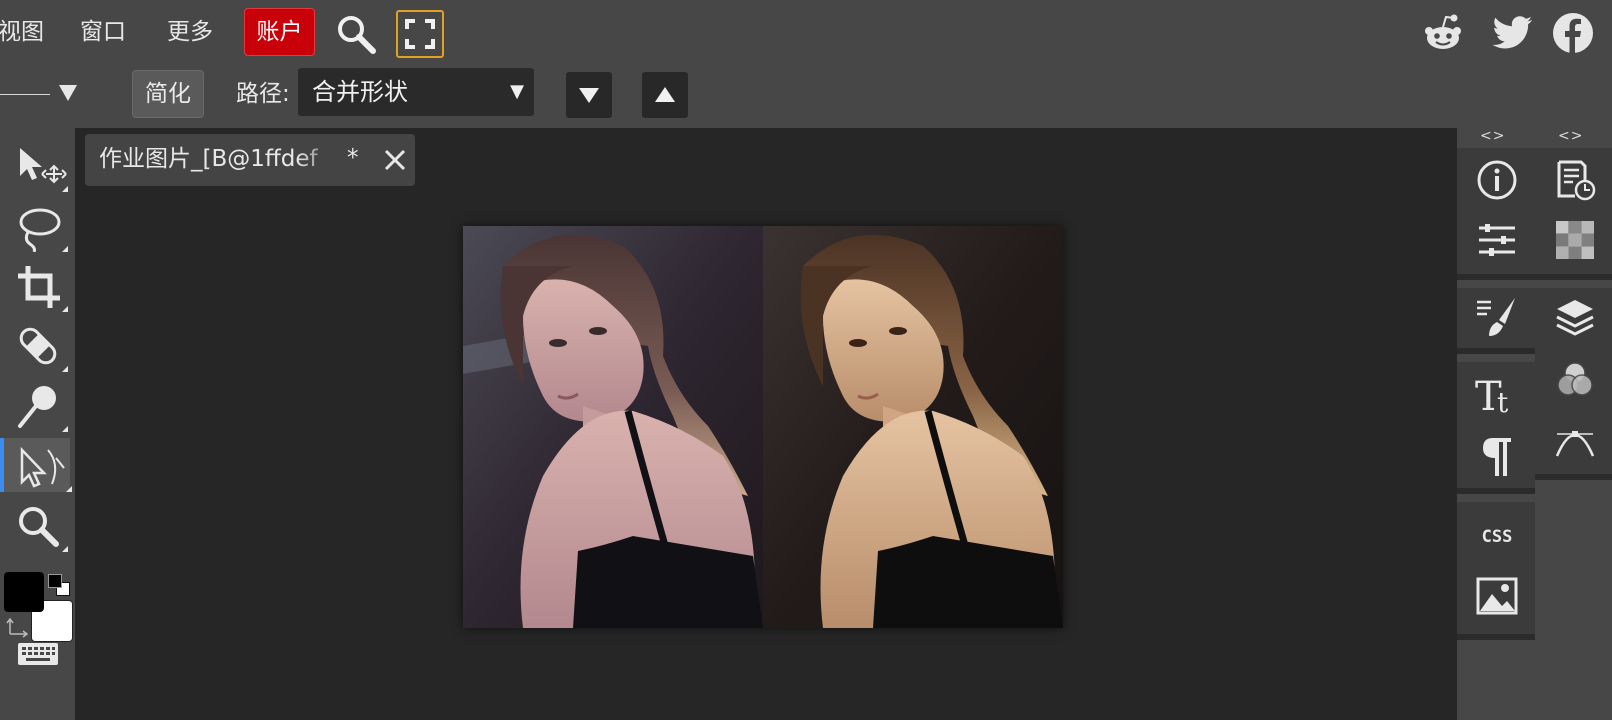 The height and width of the screenshot is (720, 1612). I want to click on foreground-color-swatch, so click(24, 592).